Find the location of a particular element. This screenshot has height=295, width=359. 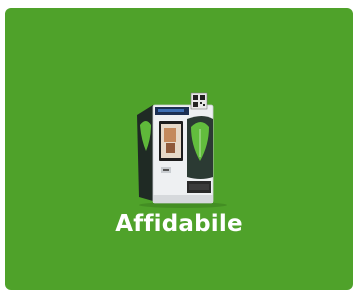

vending-kiosk-machine-image is located at coordinates (182, 150).